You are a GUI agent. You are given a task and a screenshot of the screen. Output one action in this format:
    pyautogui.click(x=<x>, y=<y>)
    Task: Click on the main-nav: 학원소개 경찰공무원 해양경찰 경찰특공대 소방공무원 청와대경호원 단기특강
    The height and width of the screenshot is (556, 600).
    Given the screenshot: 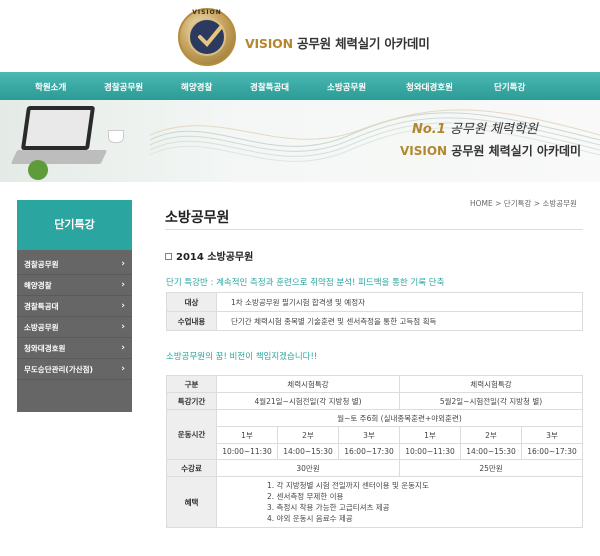 What is the action you would take?
    pyautogui.click(x=300, y=86)
    